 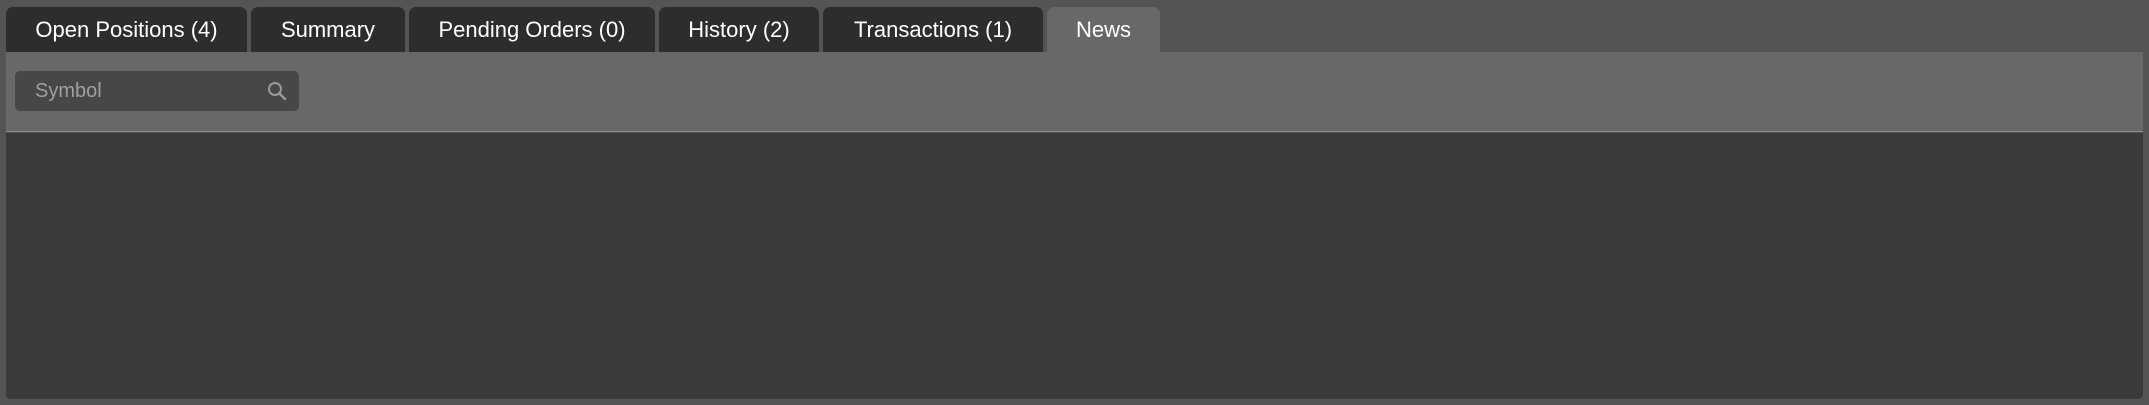 I want to click on tab-transactions: Transactions (1), so click(x=933, y=29).